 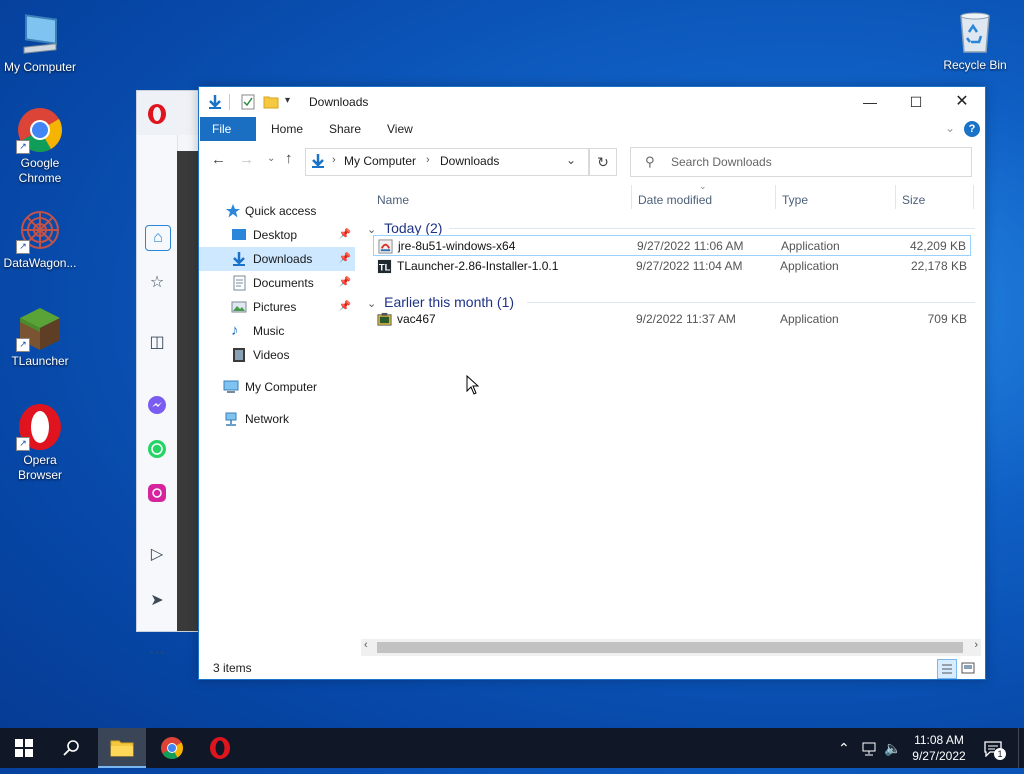 What do you see at coordinates (675, 200) in the screenshot?
I see `column-header-date-modified: Date modified` at bounding box center [675, 200].